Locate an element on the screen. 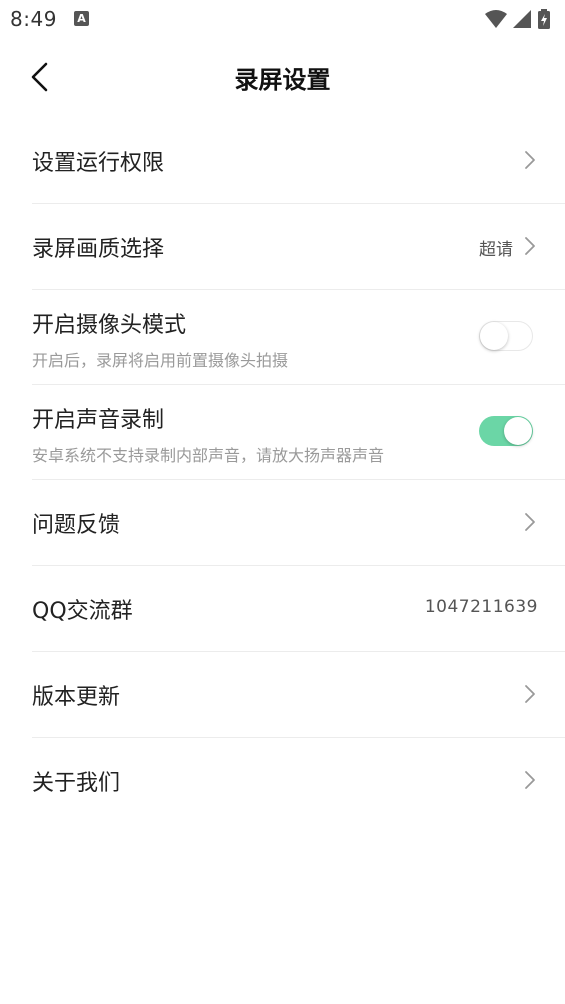  setting-qq-group: QQ交流群 1047211639 is located at coordinates (298, 609).